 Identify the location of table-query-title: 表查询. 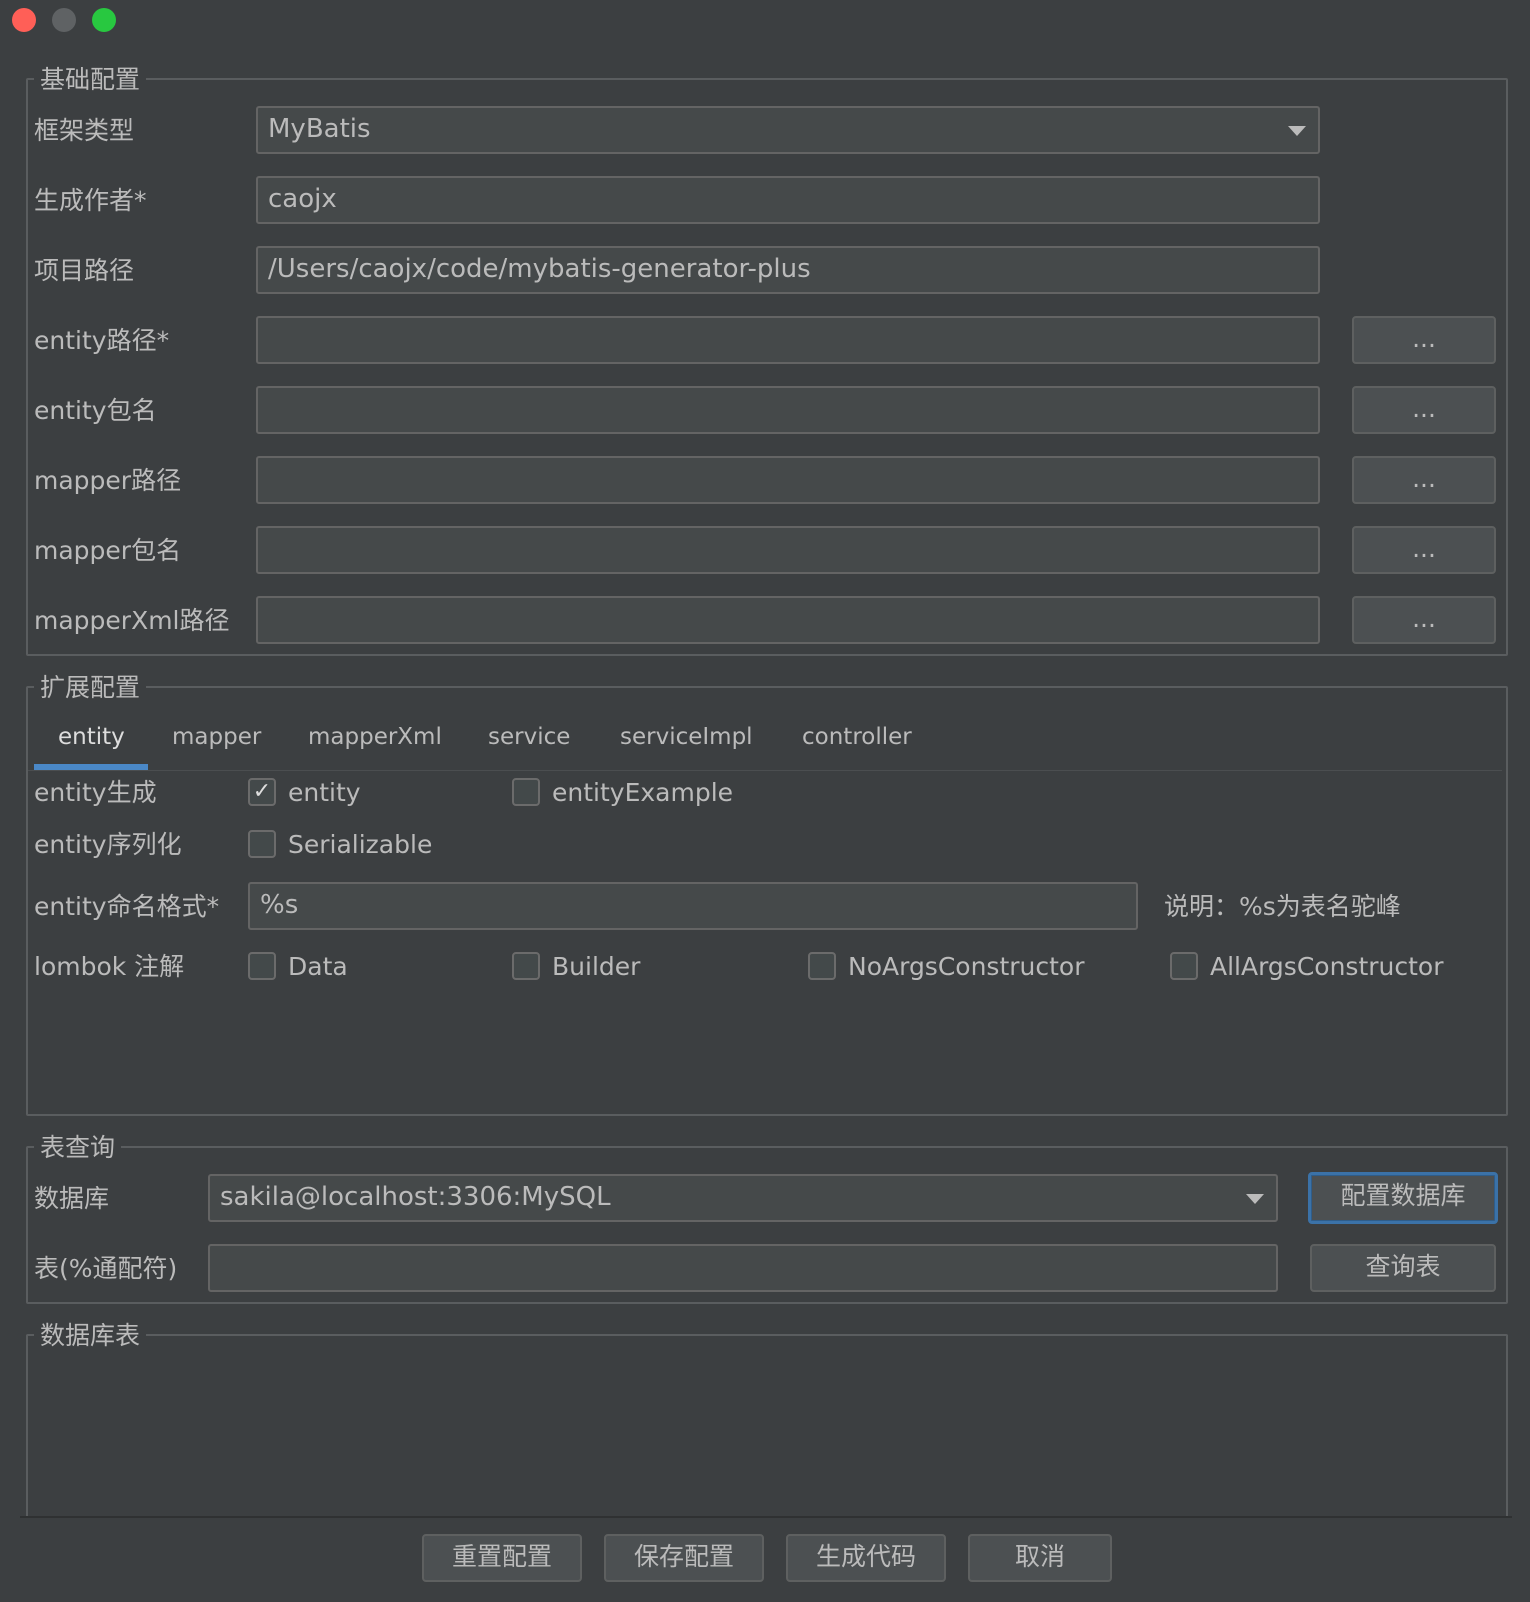
(78, 1148).